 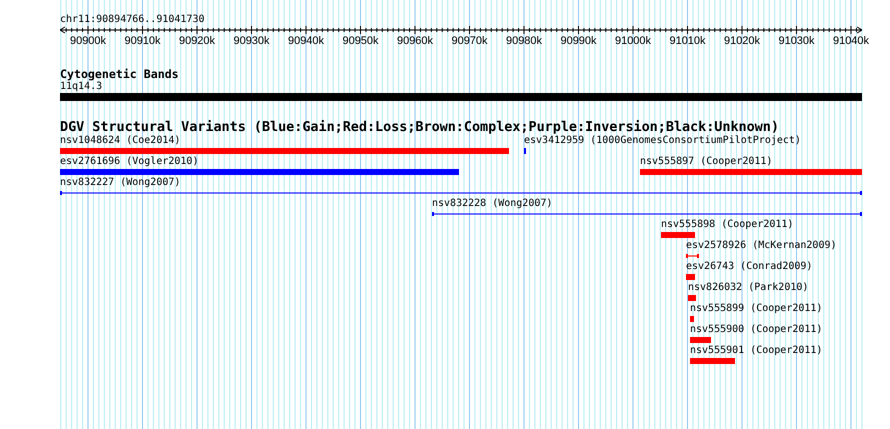 I want to click on ruler-tick-label: 90900k, so click(x=88, y=41).